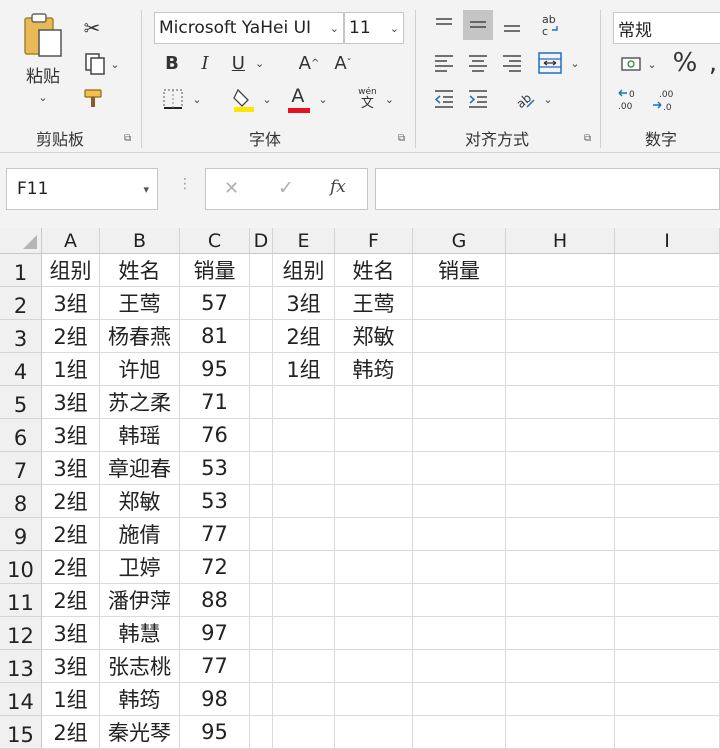 The height and width of the screenshot is (749, 720). Describe the element at coordinates (127, 138) in the screenshot. I see `clipboard-launcher-icon: ⧉` at that location.